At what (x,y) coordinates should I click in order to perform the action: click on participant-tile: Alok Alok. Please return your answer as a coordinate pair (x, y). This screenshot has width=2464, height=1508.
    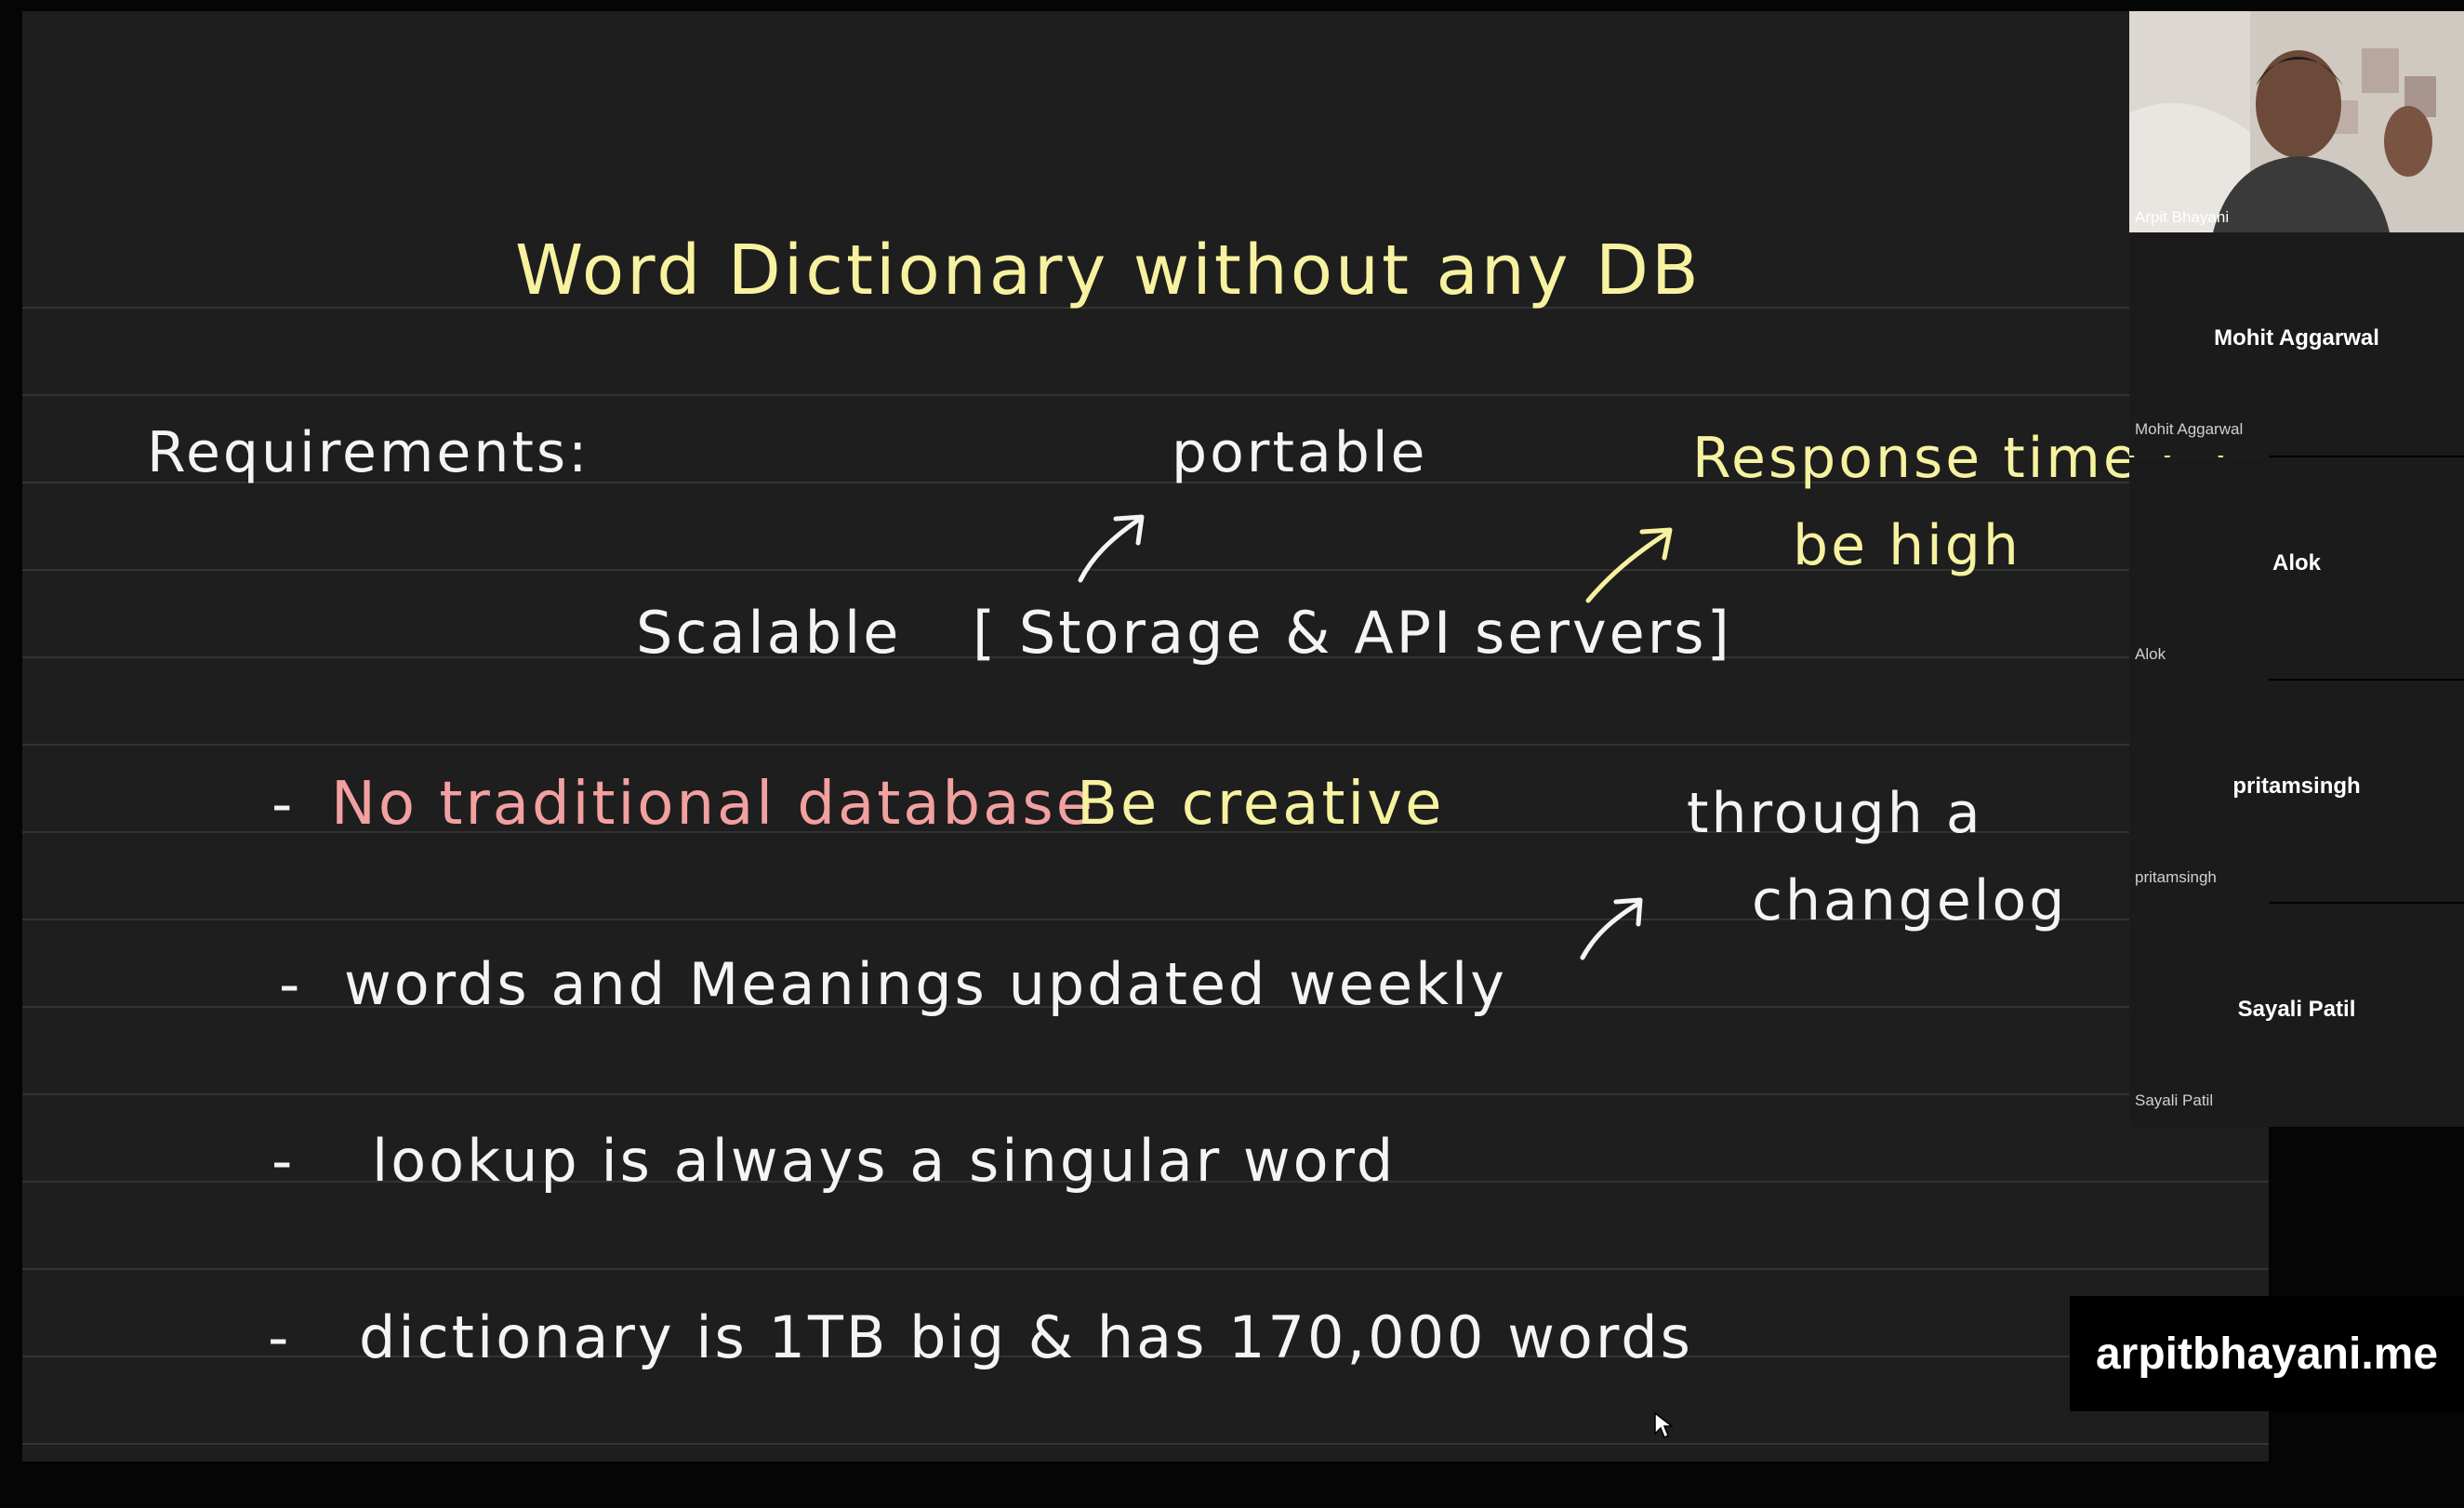
    Looking at the image, I should click on (2296, 569).